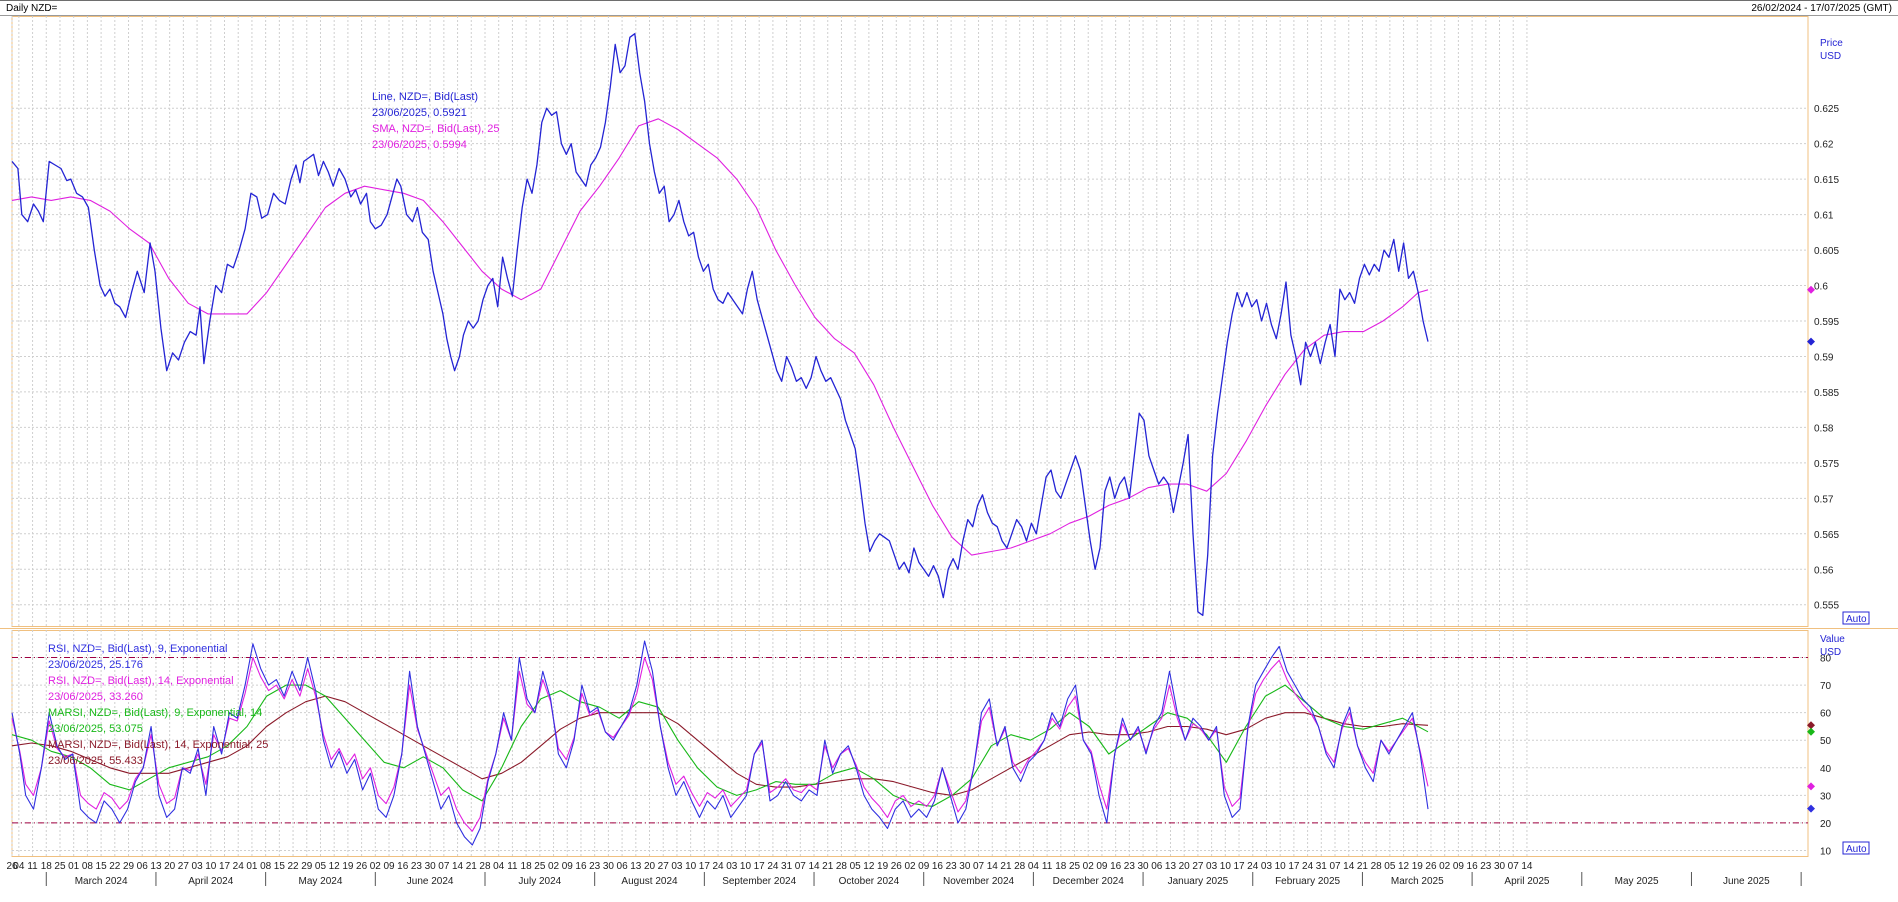  I want to click on price-ytick-label: 0.605, so click(1826, 251).